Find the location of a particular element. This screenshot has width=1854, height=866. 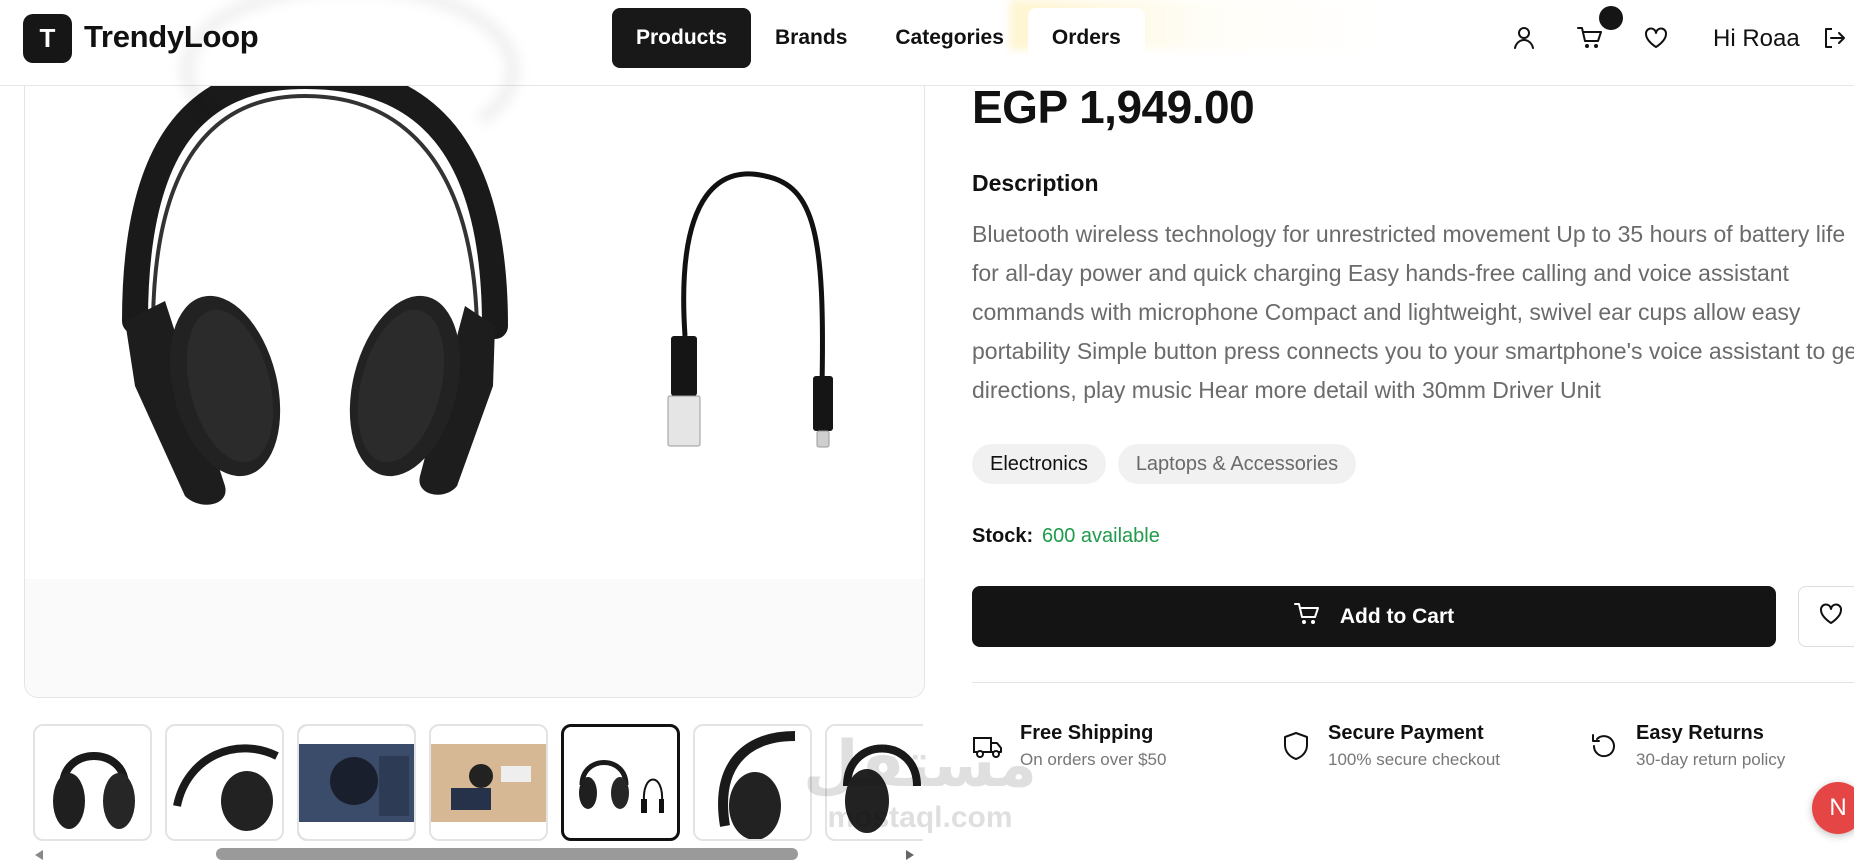

shield-icon is located at coordinates (1296, 746).